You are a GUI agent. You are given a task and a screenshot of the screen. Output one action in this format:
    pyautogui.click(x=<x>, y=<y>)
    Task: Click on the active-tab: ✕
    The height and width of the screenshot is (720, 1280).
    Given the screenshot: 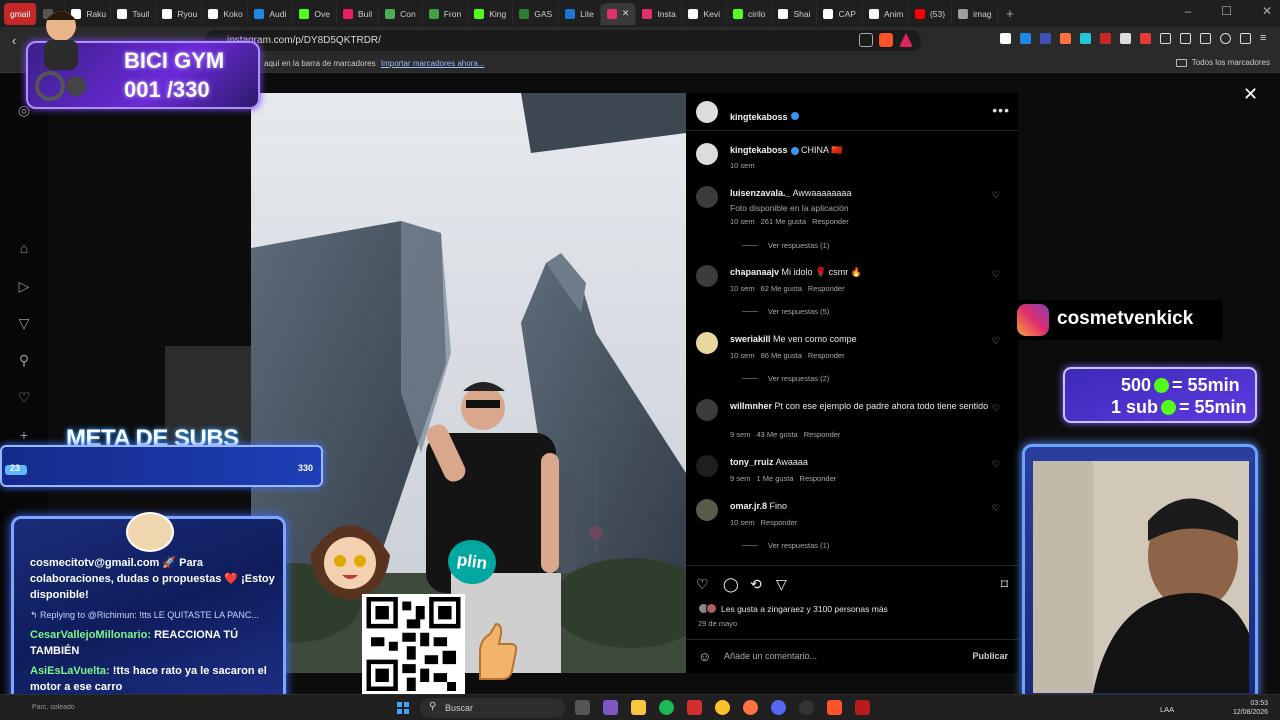 What is the action you would take?
    pyautogui.click(x=618, y=13)
    